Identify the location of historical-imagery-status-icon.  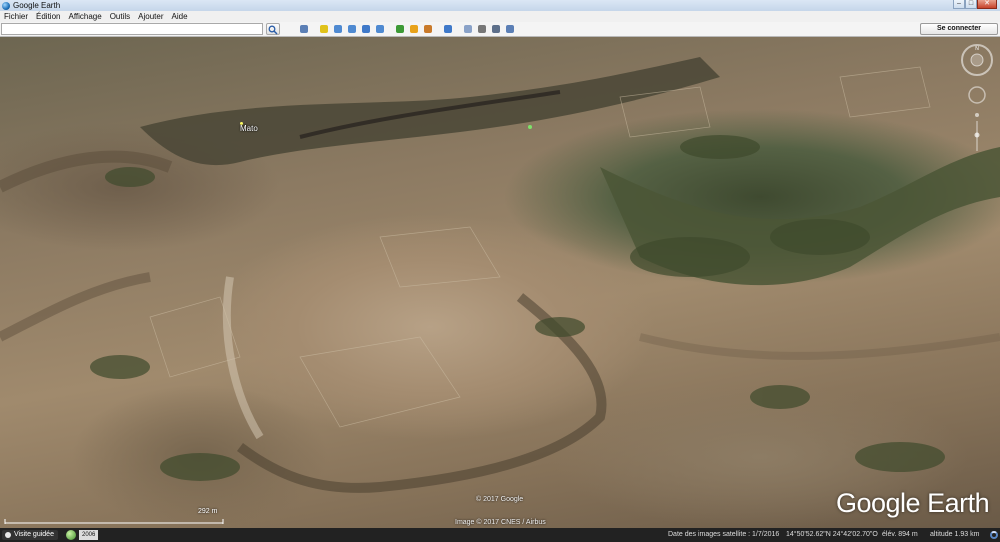
(71, 535).